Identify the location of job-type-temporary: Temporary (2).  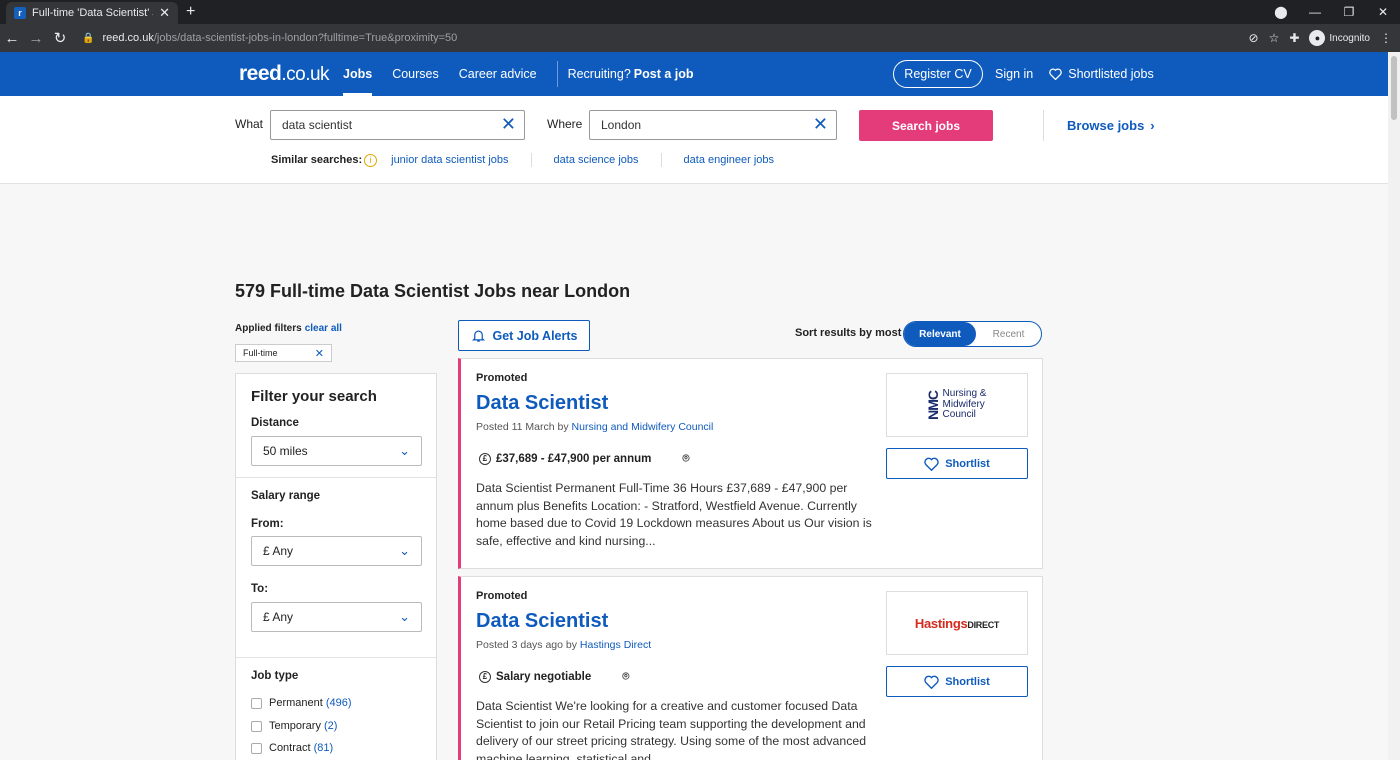
(294, 726).